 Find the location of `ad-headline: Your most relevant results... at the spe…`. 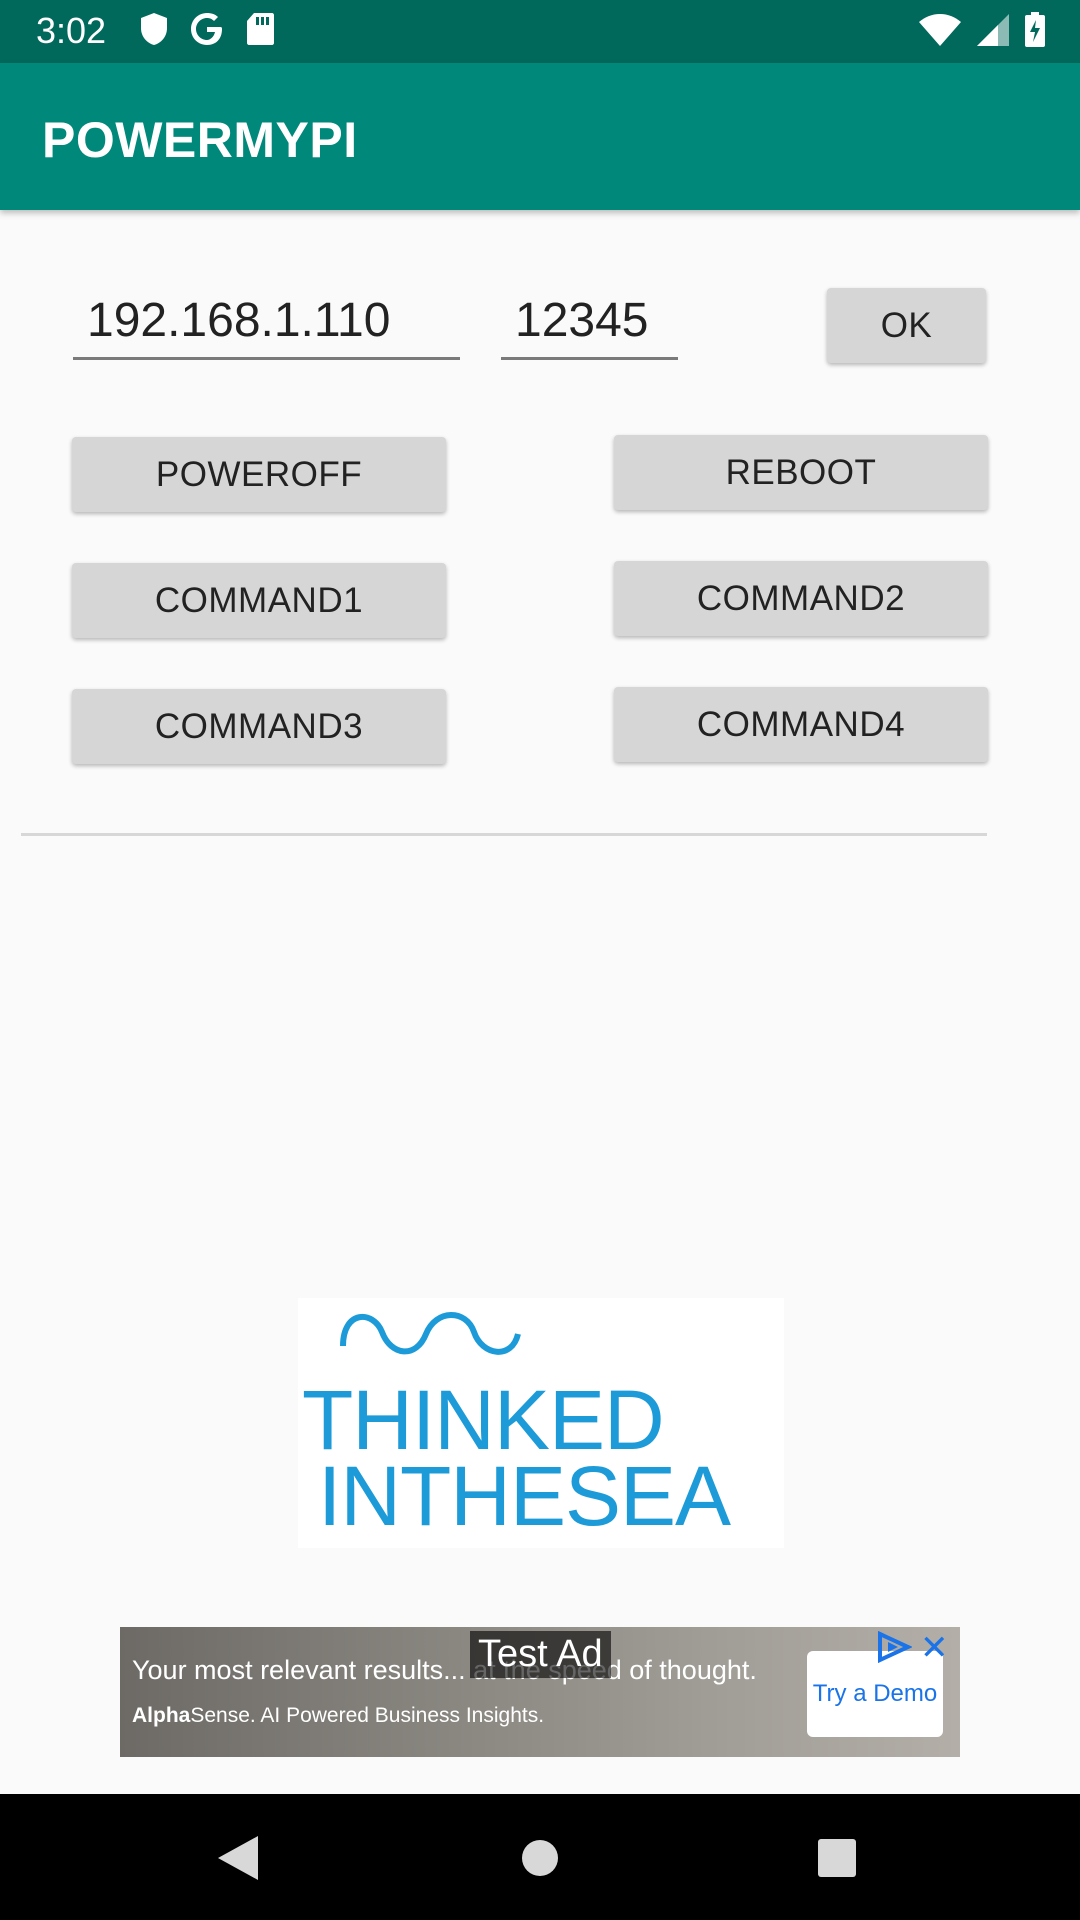

ad-headline: Your most relevant results... at the spe… is located at coordinates (444, 1670).